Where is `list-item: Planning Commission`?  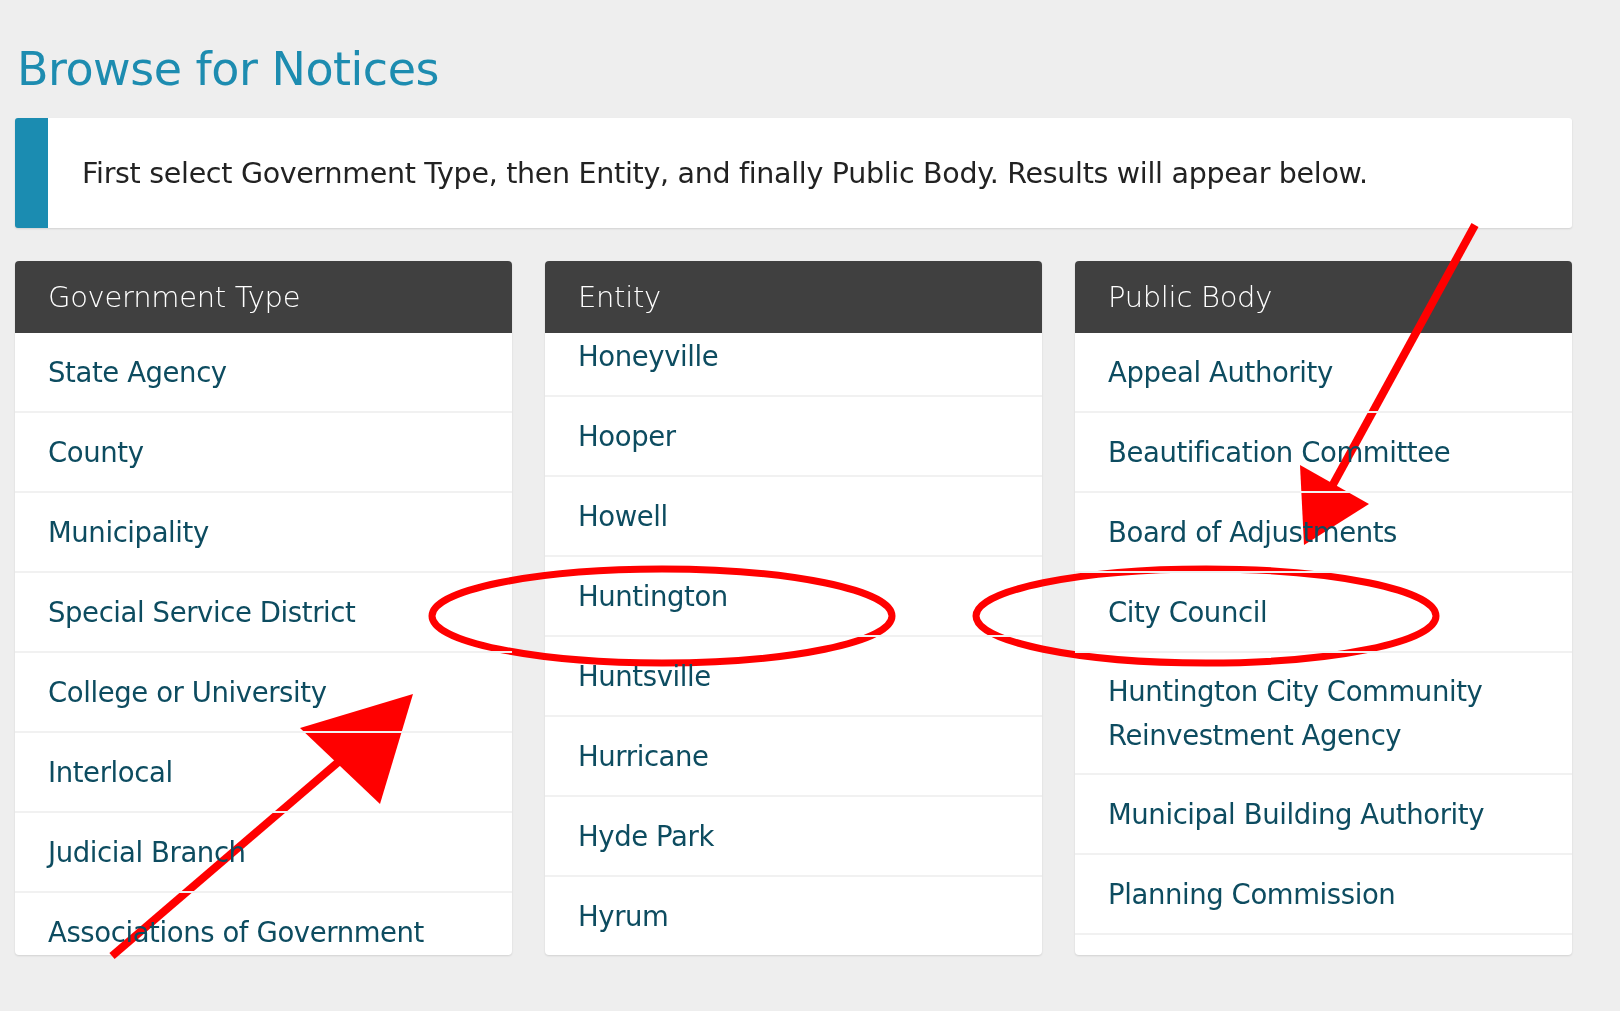
list-item: Planning Commission is located at coordinates (1323, 895).